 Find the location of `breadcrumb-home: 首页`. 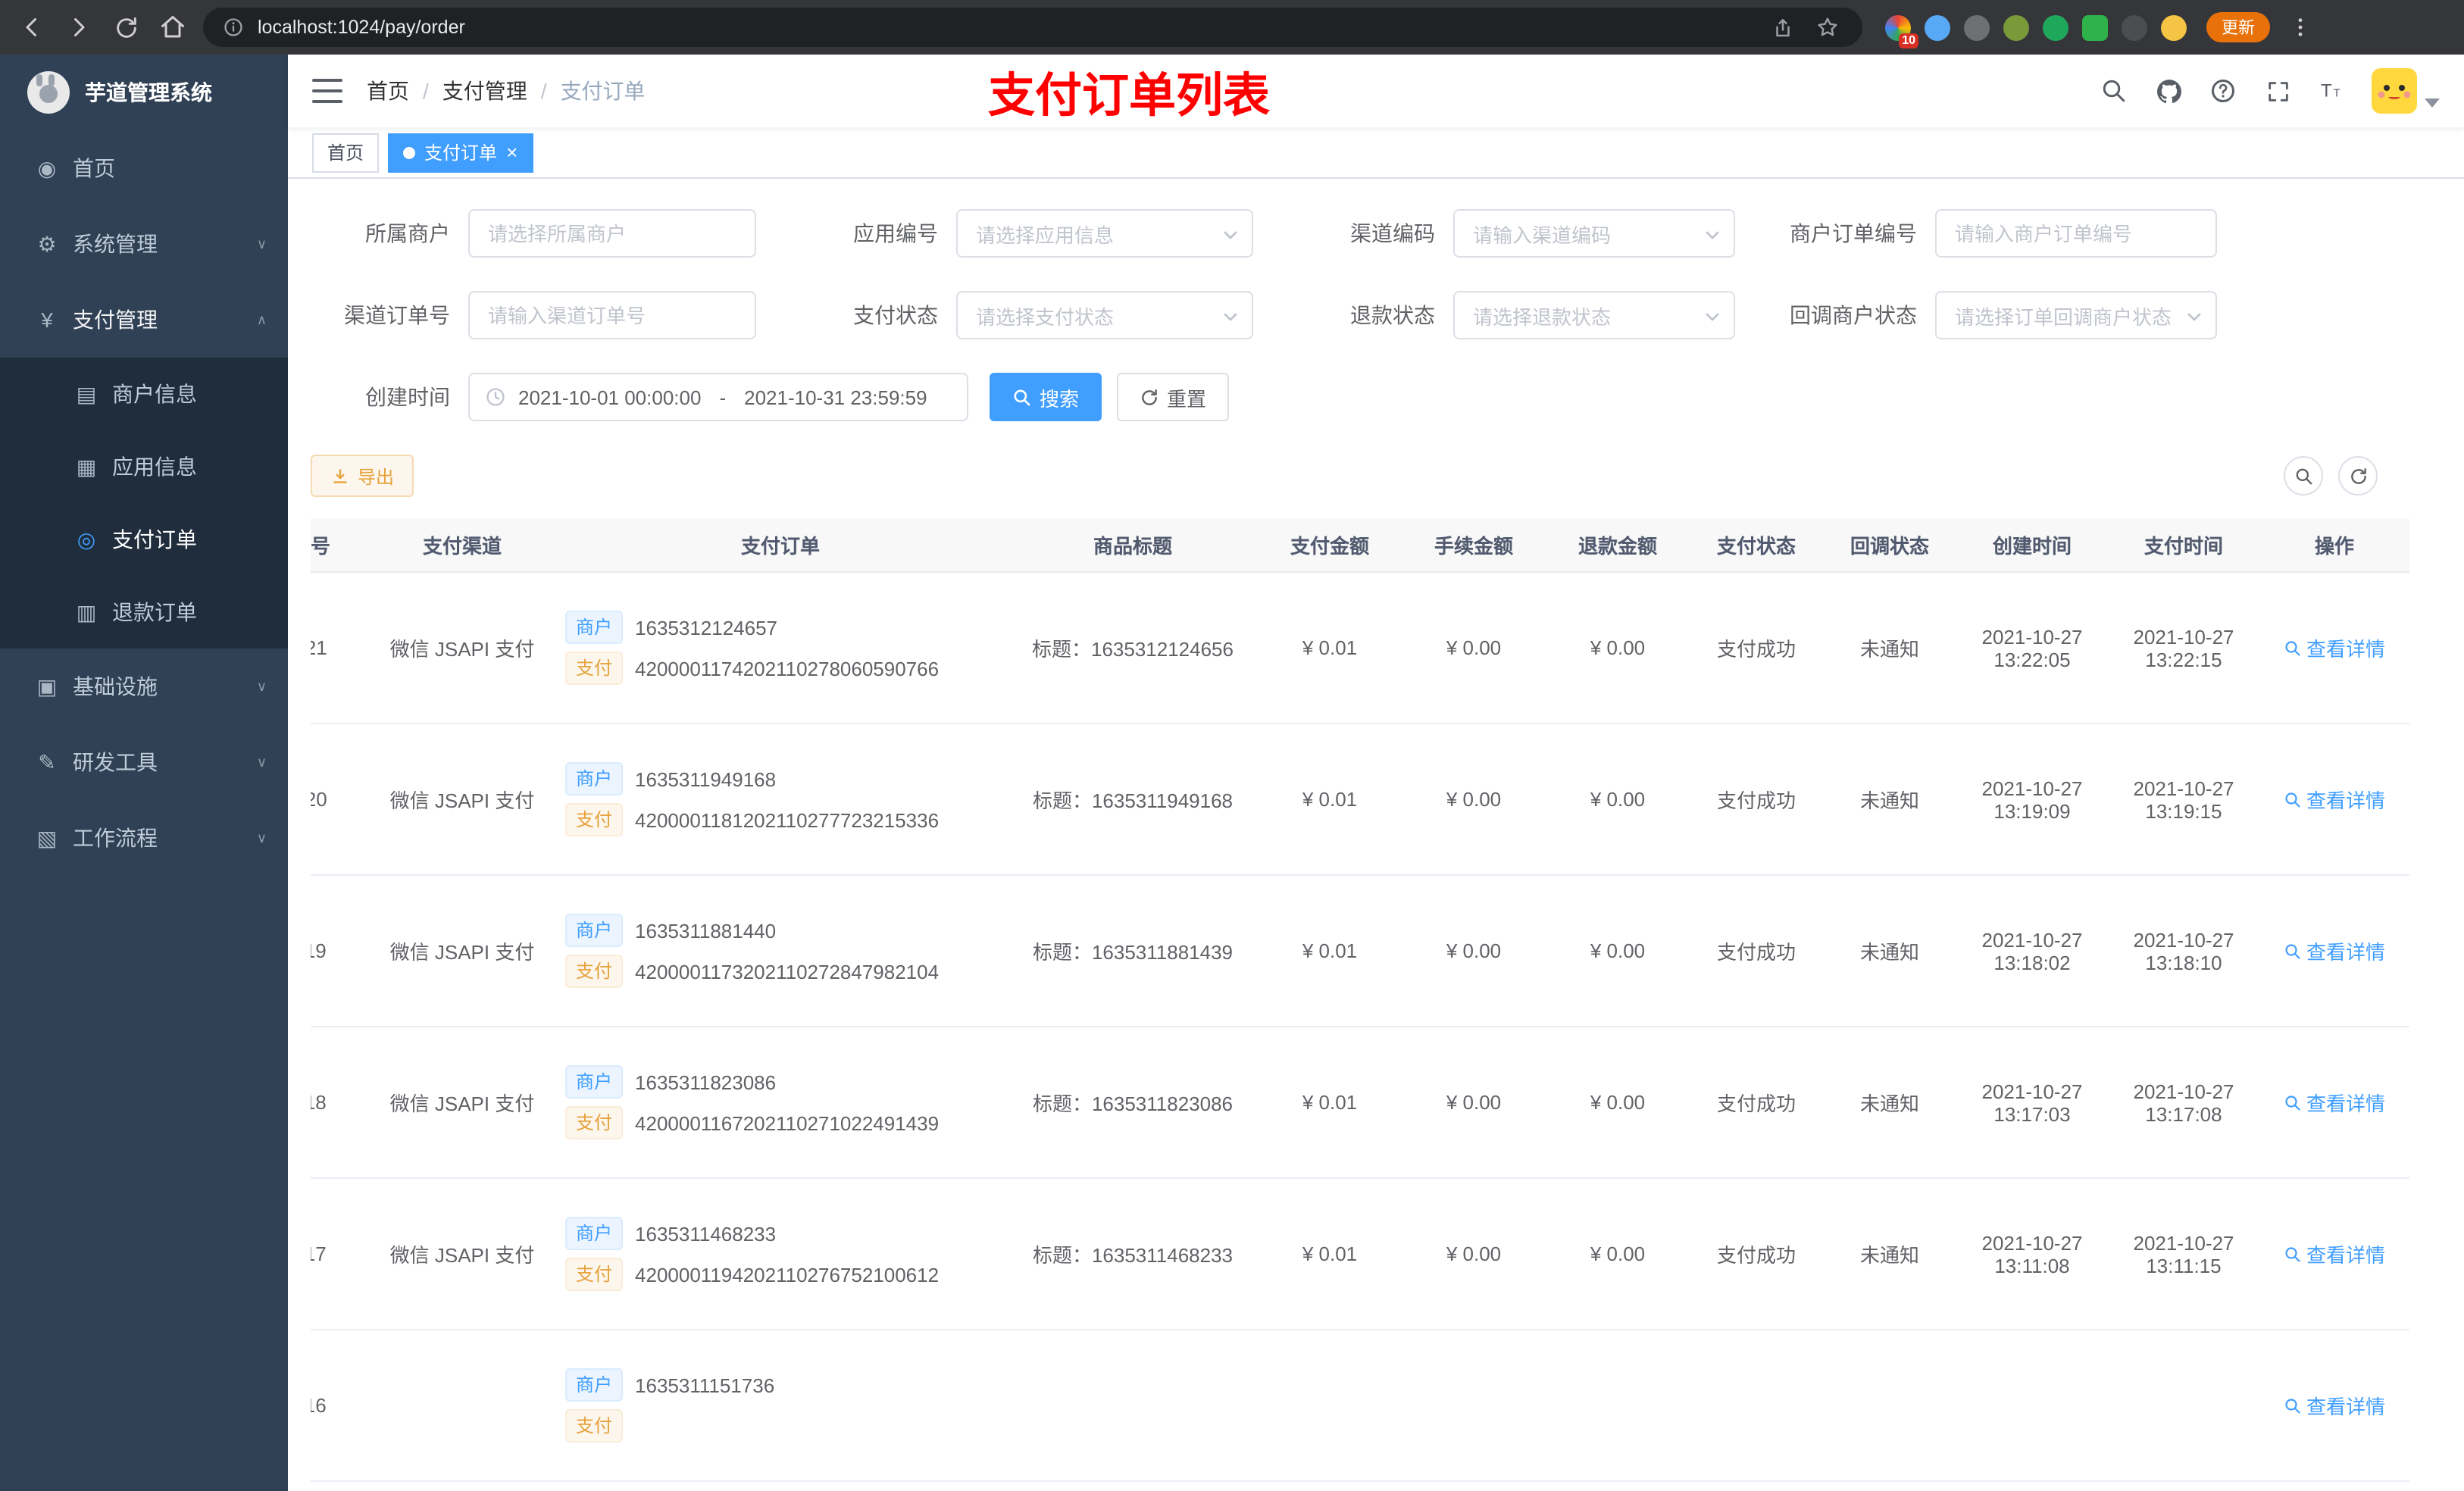

breadcrumb-home: 首页 is located at coordinates (388, 91).